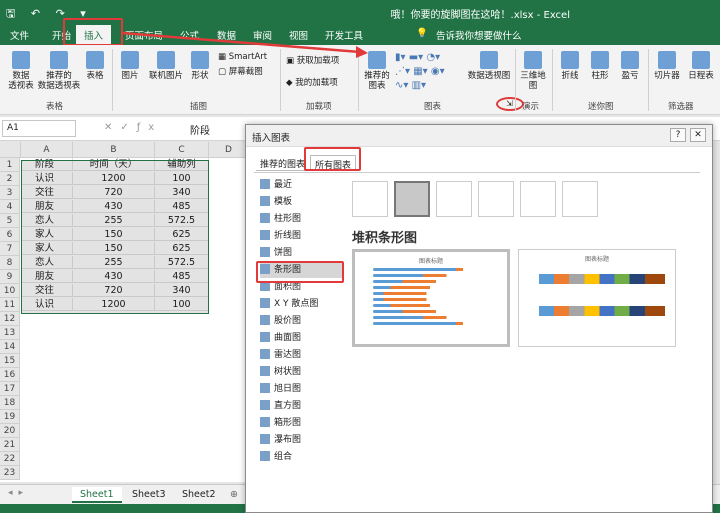  What do you see at coordinates (200, 129) in the screenshot?
I see `formula-input: 阶段` at bounding box center [200, 129].